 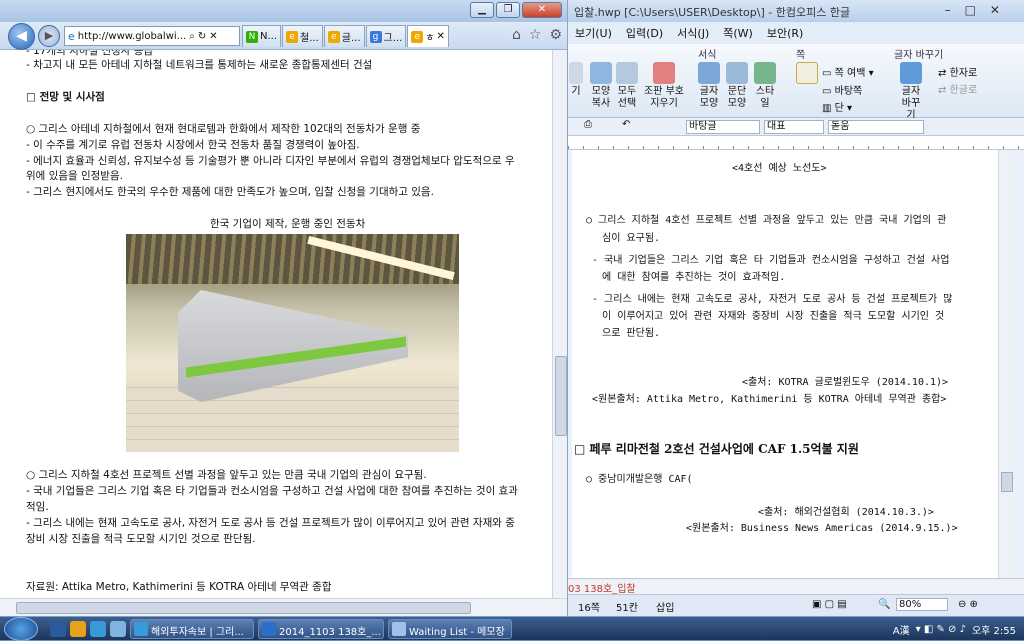 I want to click on gear-icon: ⚙, so click(x=555, y=35).